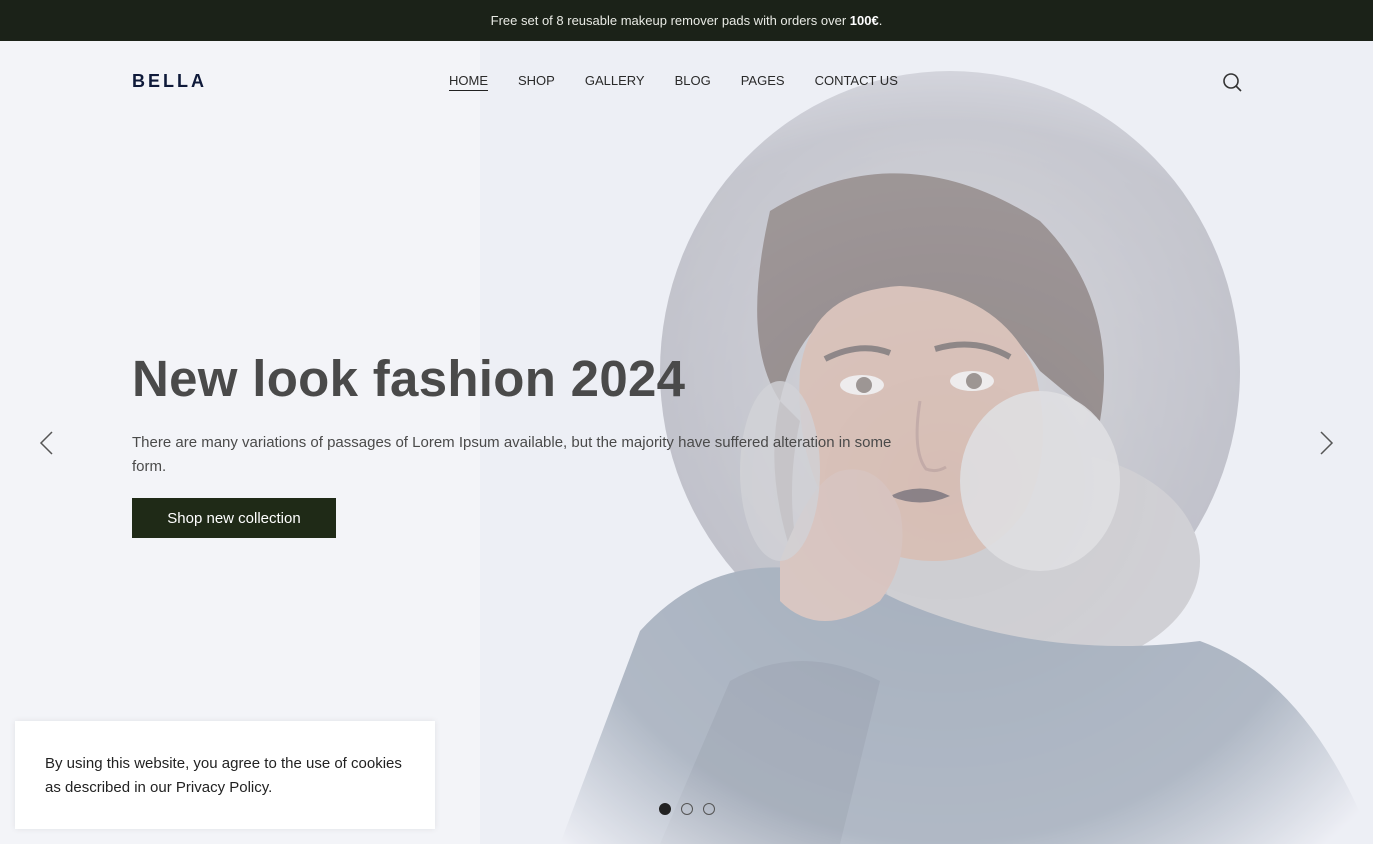 The image size is (1373, 844). What do you see at coordinates (880, 20) in the screenshot?
I see `announcement-suffix: .` at bounding box center [880, 20].